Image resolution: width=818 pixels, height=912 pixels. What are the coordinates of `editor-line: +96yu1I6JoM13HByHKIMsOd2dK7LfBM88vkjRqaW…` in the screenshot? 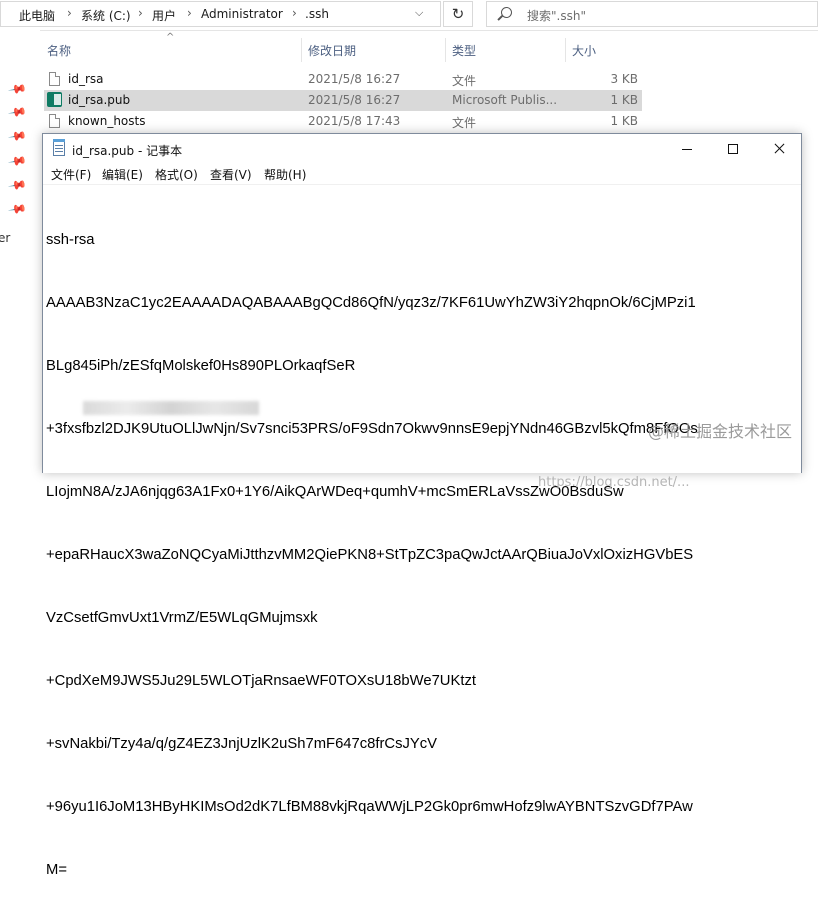 It's located at (369, 807).